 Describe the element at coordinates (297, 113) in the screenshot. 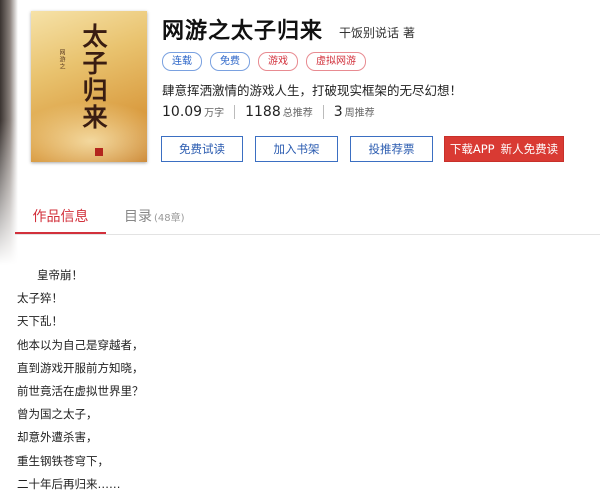

I see `total-recommendations-label: 总推荐` at that location.